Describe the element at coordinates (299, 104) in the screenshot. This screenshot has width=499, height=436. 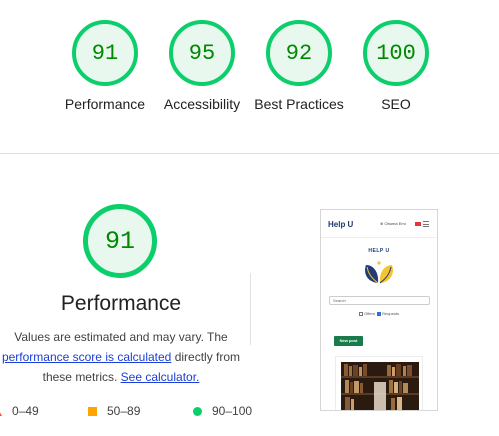
I see `summary-label-best-practices: Best Practices` at that location.